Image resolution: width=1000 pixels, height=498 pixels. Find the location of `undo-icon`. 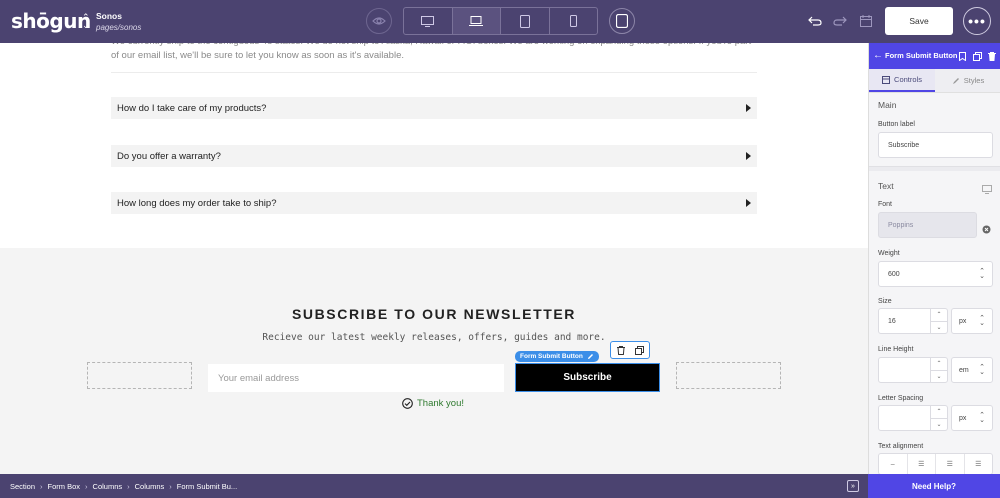

undo-icon is located at coordinates (815, 21).